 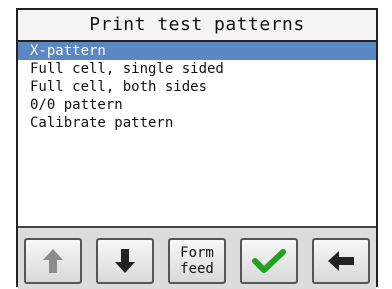 I want to click on back-button, so click(x=341, y=261).